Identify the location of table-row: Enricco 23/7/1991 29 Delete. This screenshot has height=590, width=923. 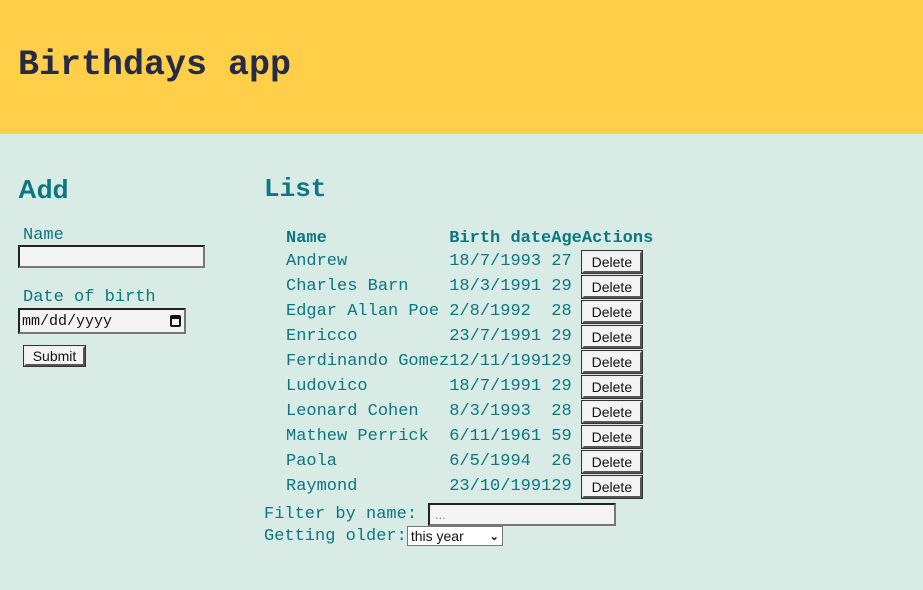
(469, 336).